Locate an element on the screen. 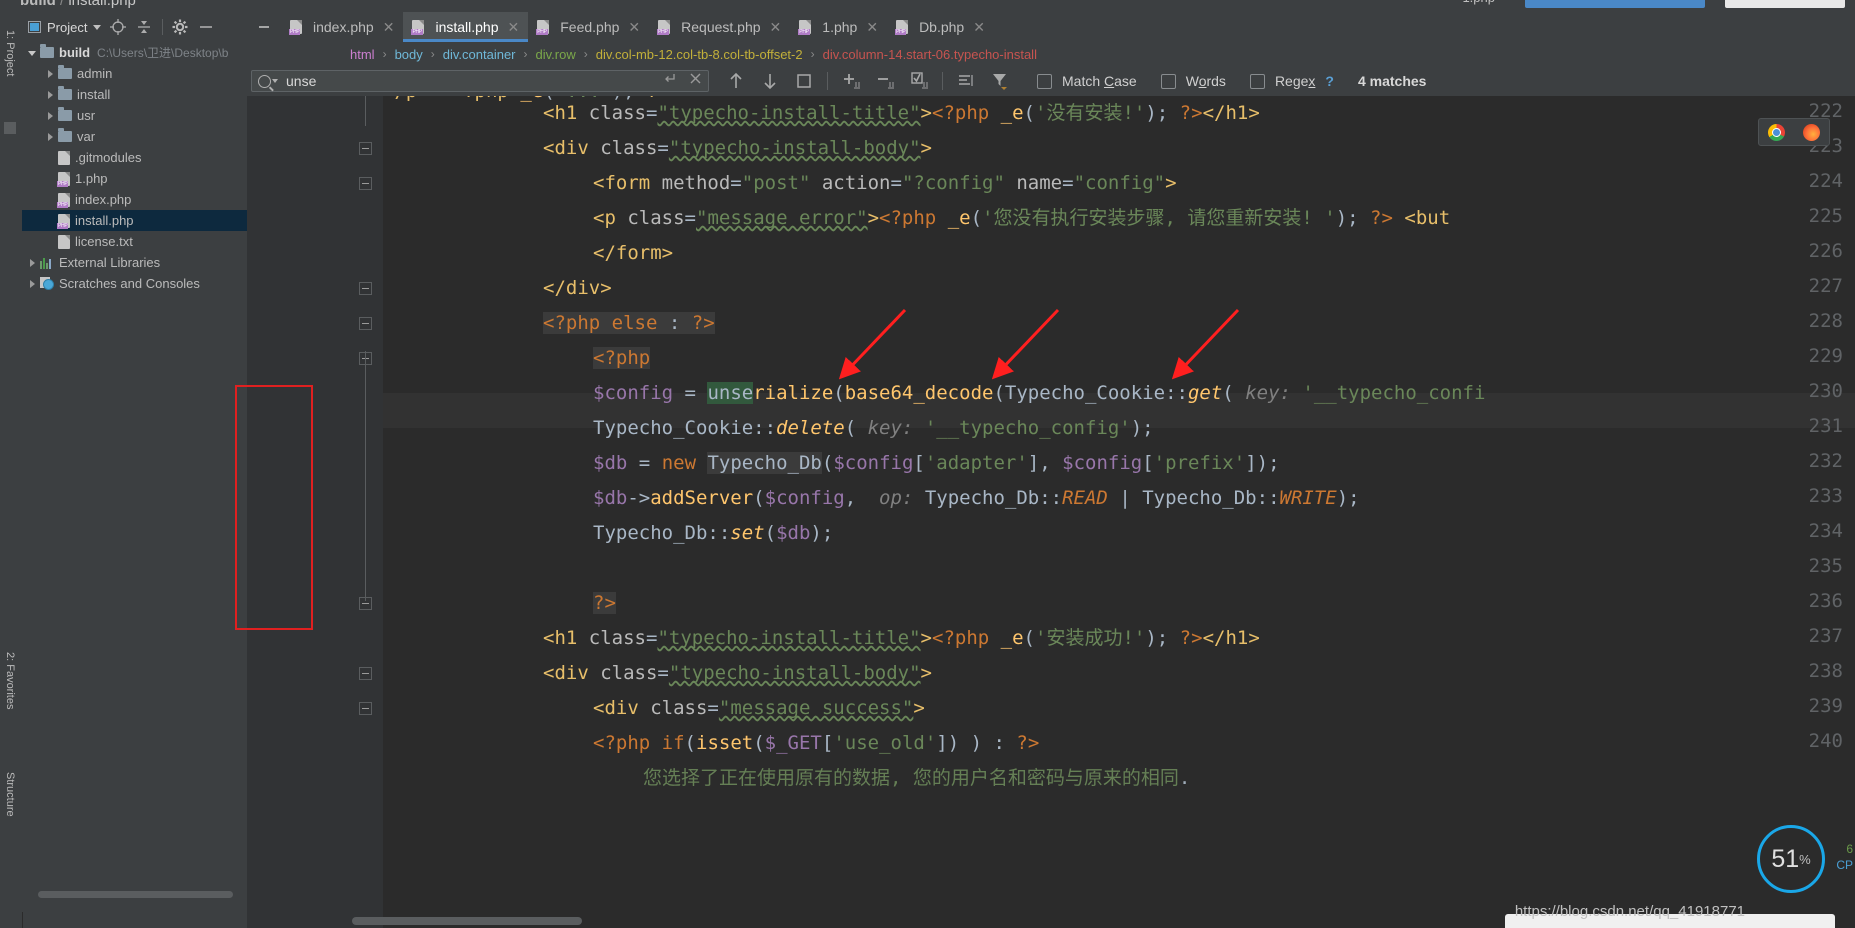 This screenshot has width=1855, height=928. tree-item-1-php: 1.php is located at coordinates (134, 178).